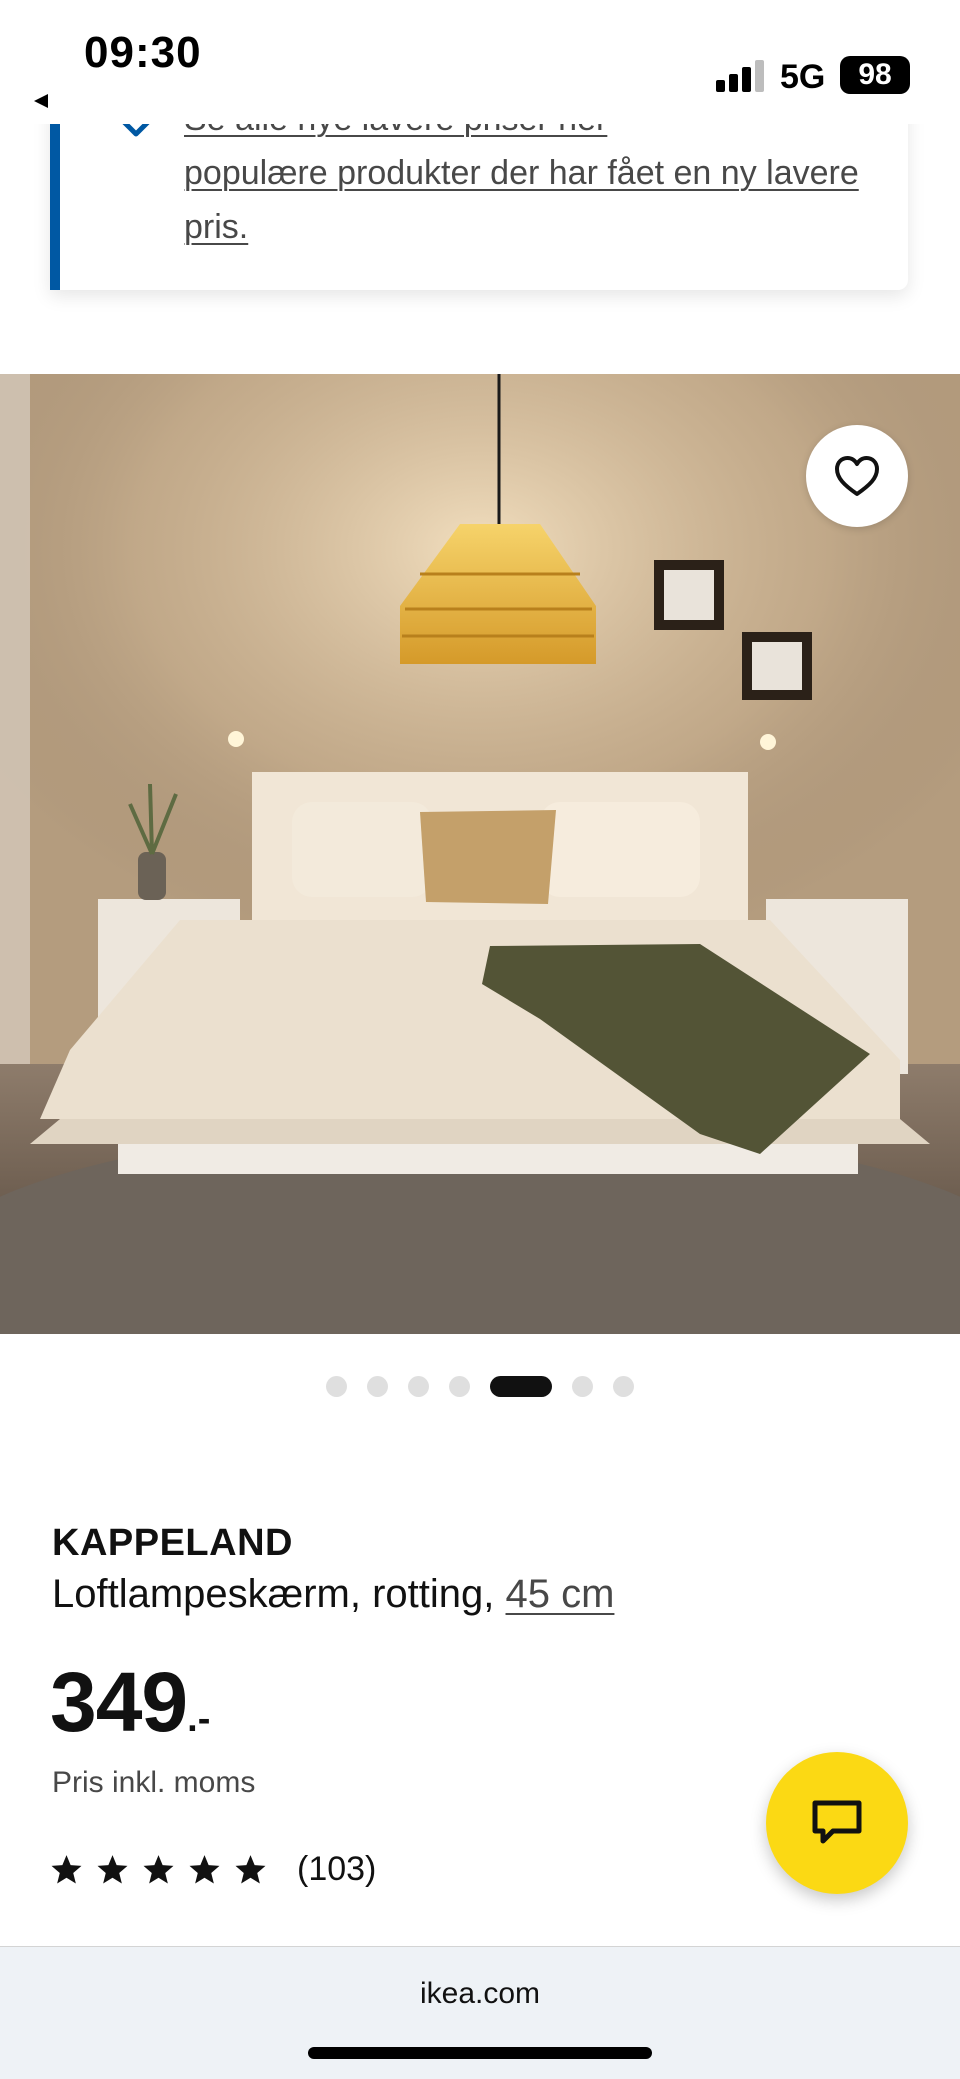 The height and width of the screenshot is (2079, 960). I want to click on favorite-button, so click(857, 476).